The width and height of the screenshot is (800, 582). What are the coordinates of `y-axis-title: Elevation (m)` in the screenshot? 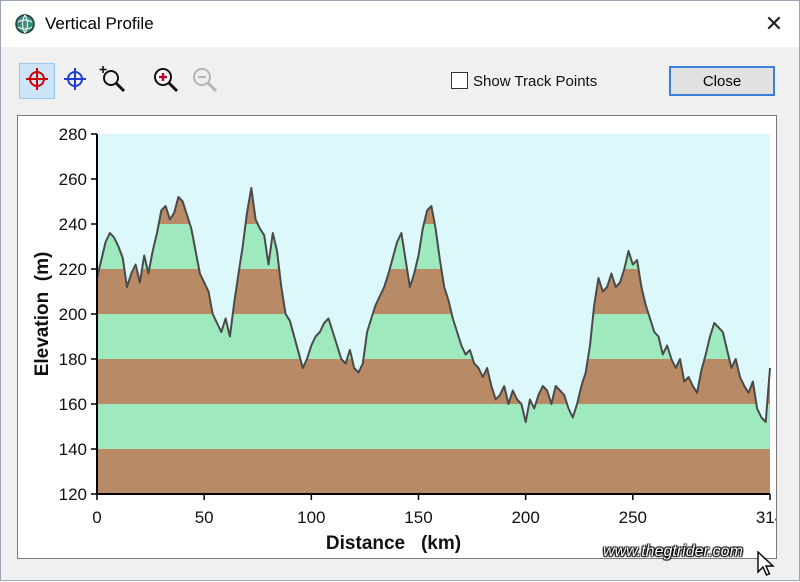 It's located at (42, 314).